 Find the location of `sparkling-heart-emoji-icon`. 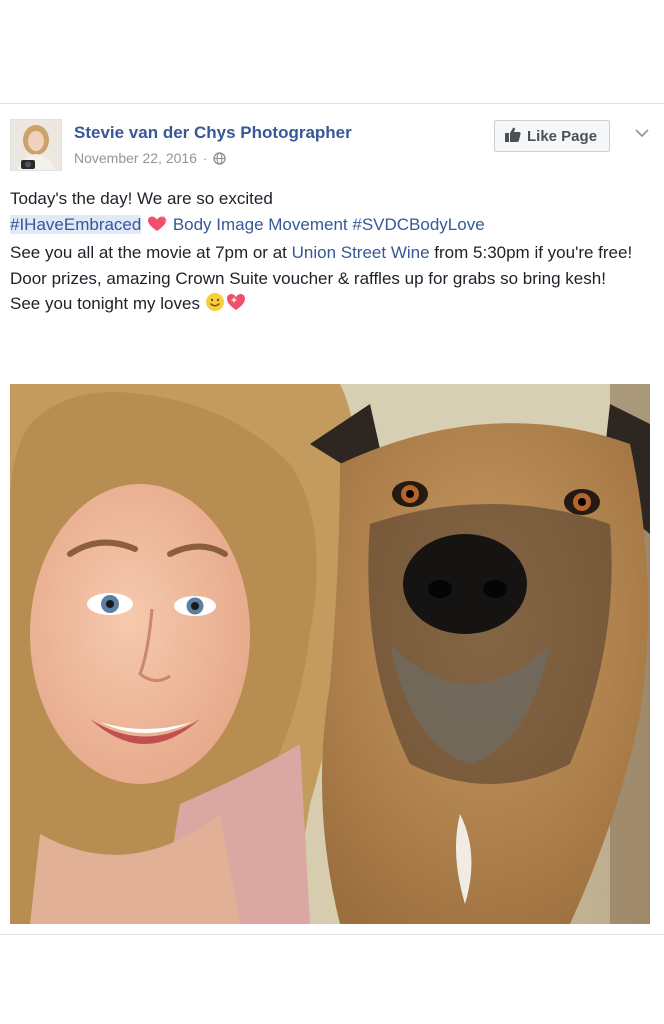

sparkling-heart-emoji-icon is located at coordinates (236, 306).